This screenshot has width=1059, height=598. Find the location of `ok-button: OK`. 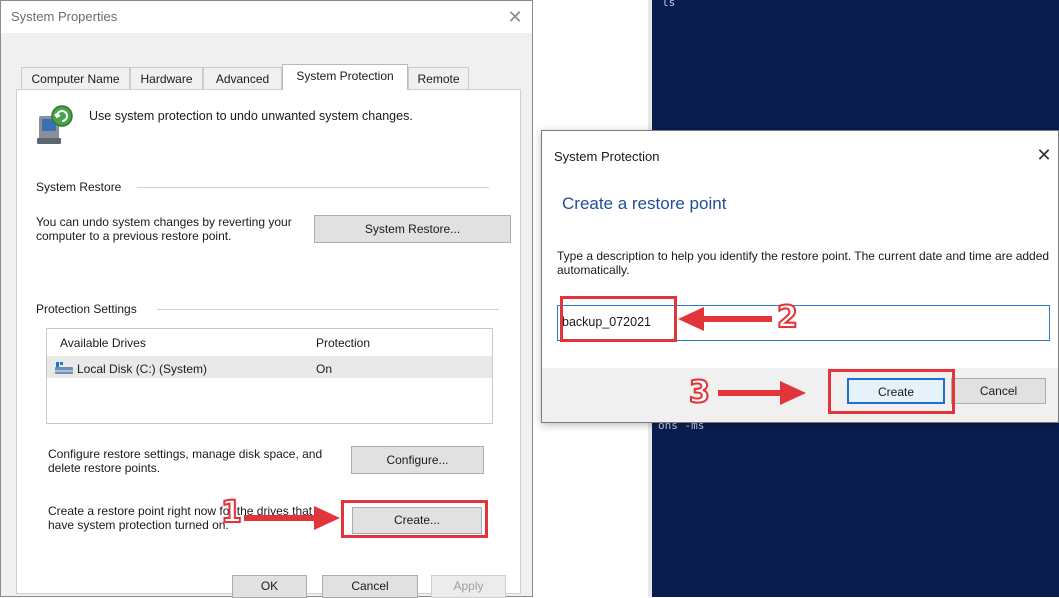

ok-button: OK is located at coordinates (269, 586).